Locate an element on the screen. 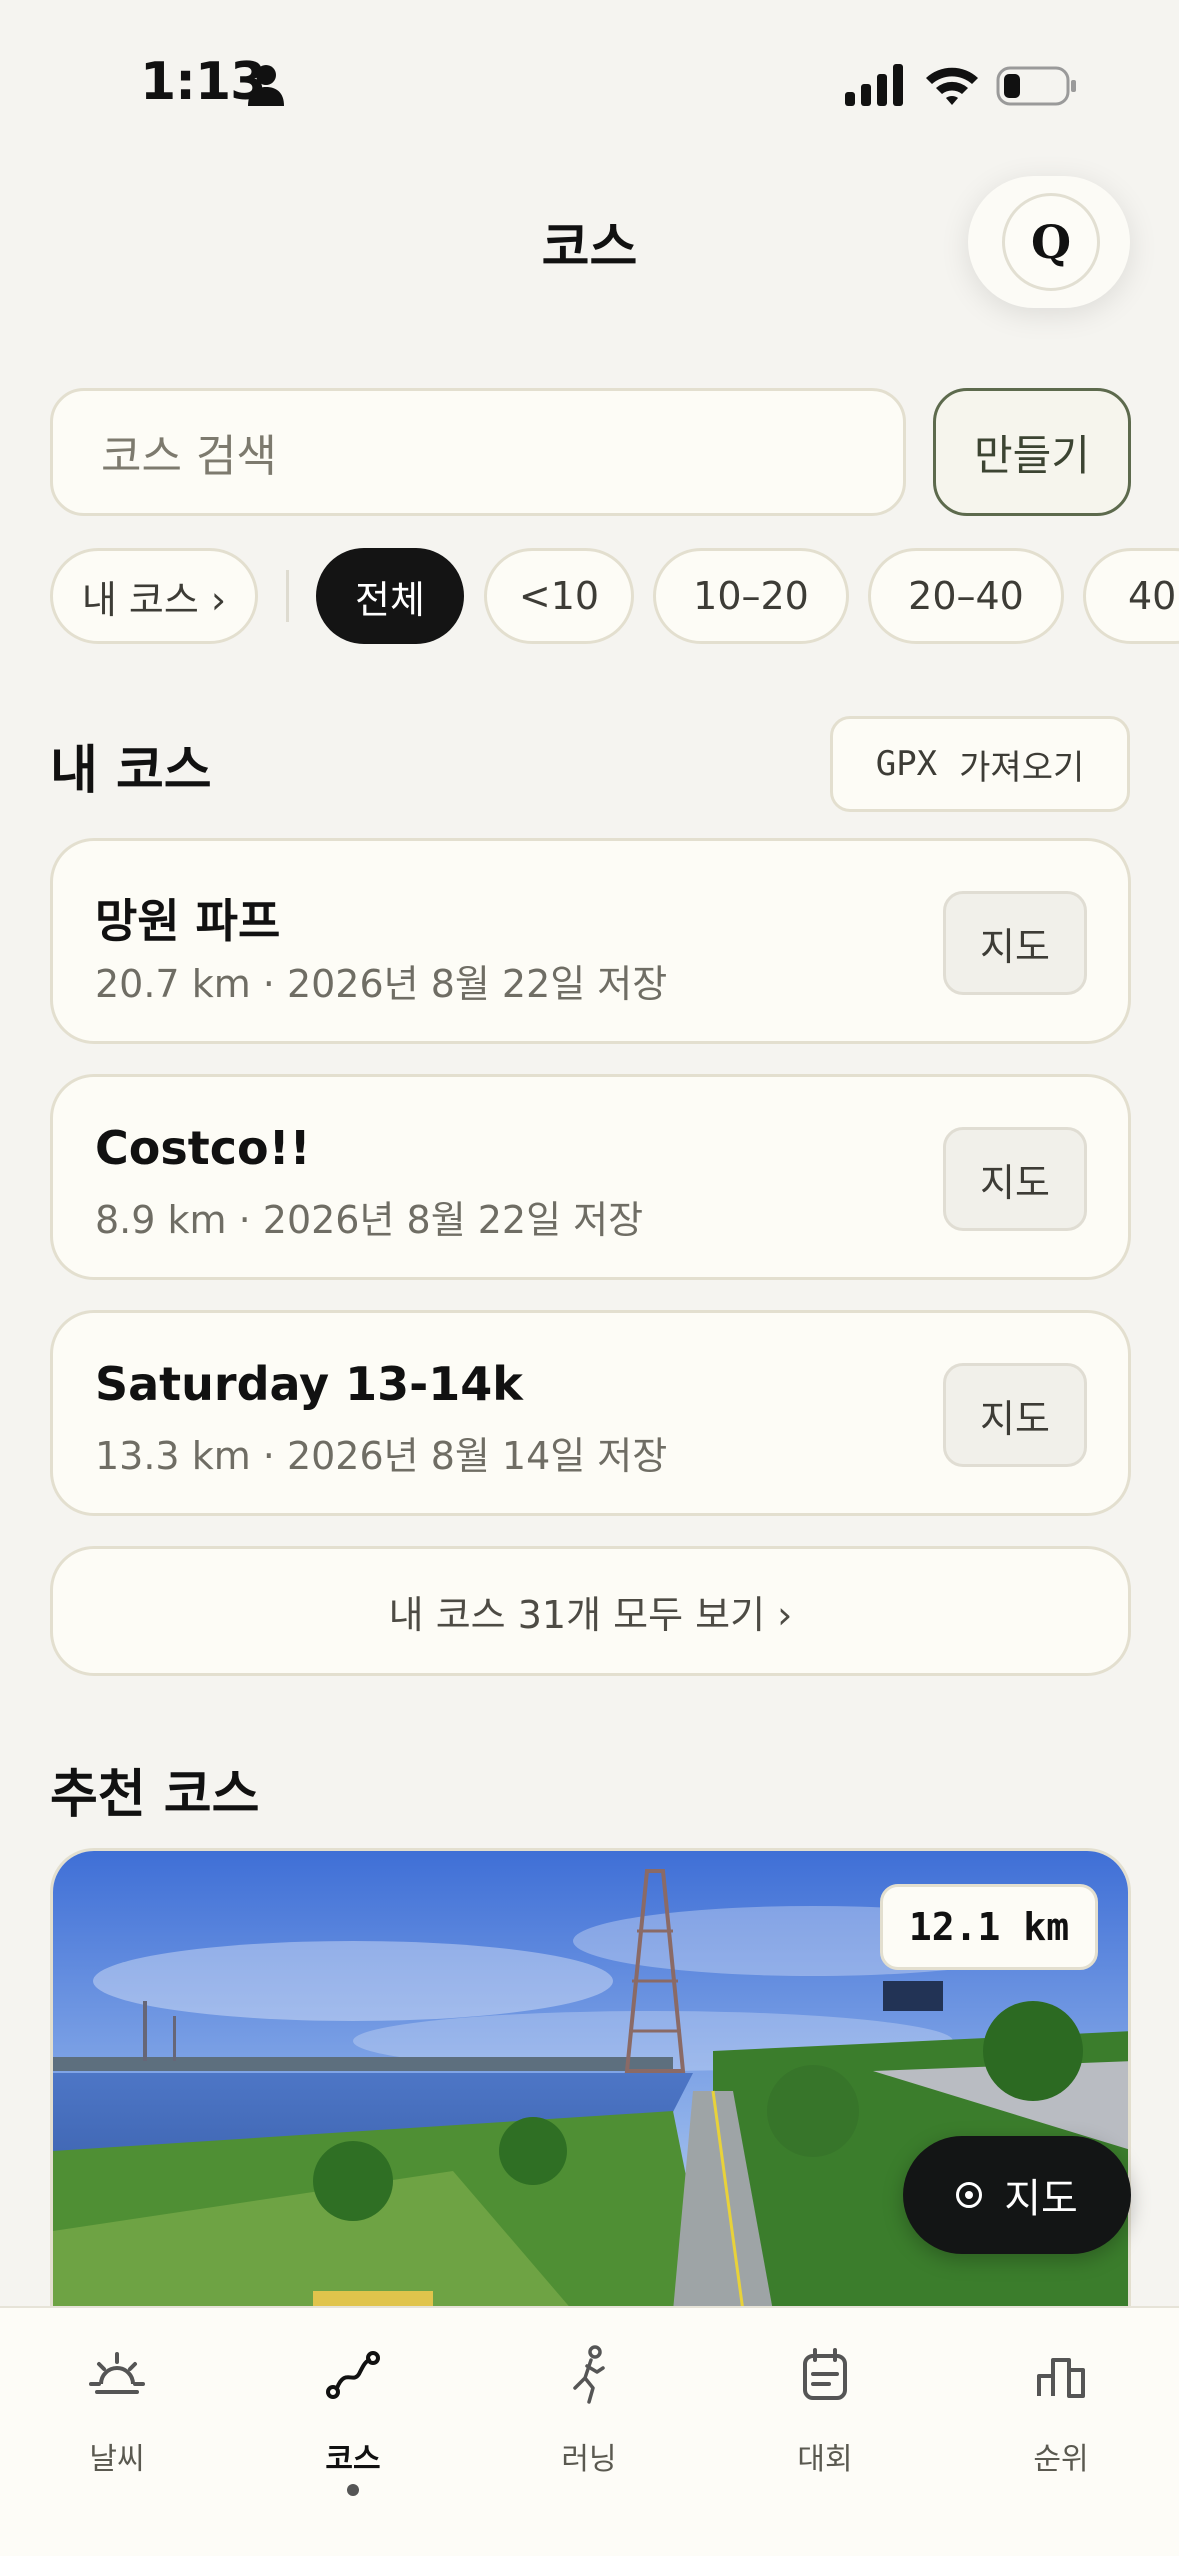  create-button: 만들기 is located at coordinates (1032, 452).